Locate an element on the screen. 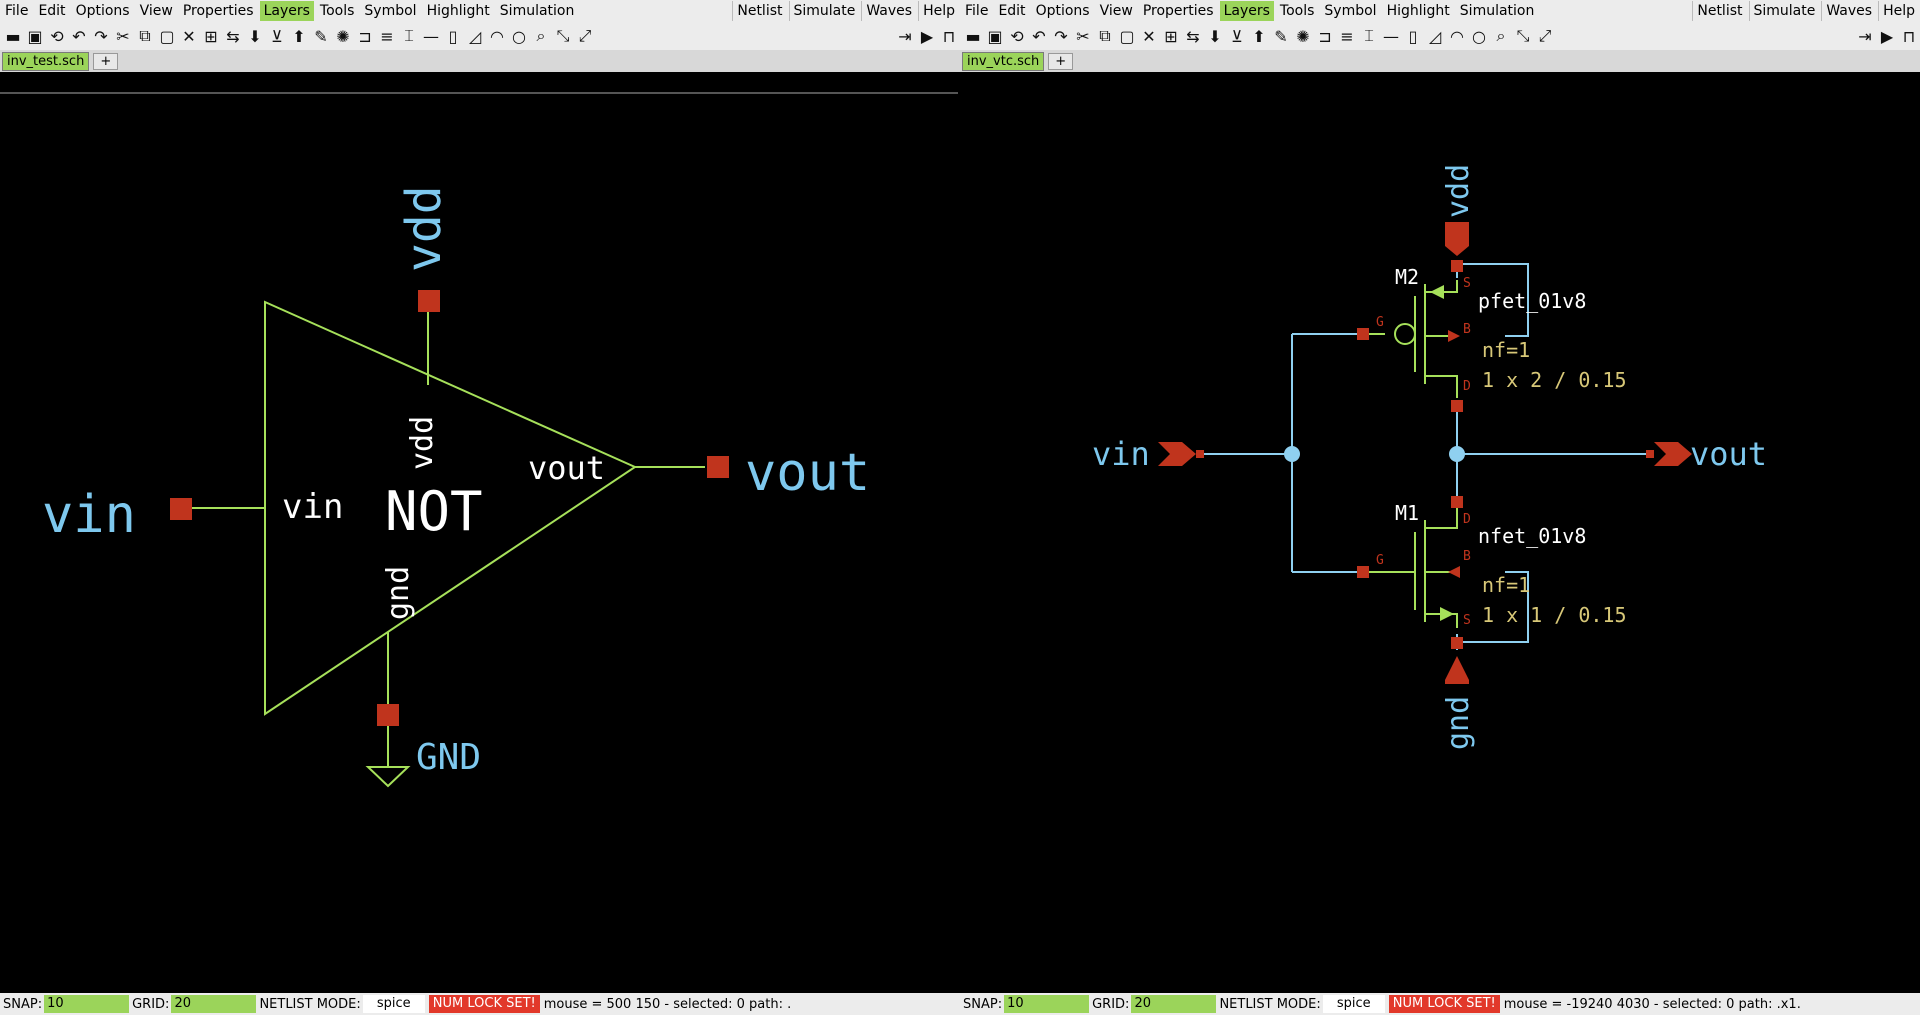 Image resolution: width=1920 pixels, height=1015 pixels. tab-inv-vtc: inv_vtc.sch is located at coordinates (1003, 61).